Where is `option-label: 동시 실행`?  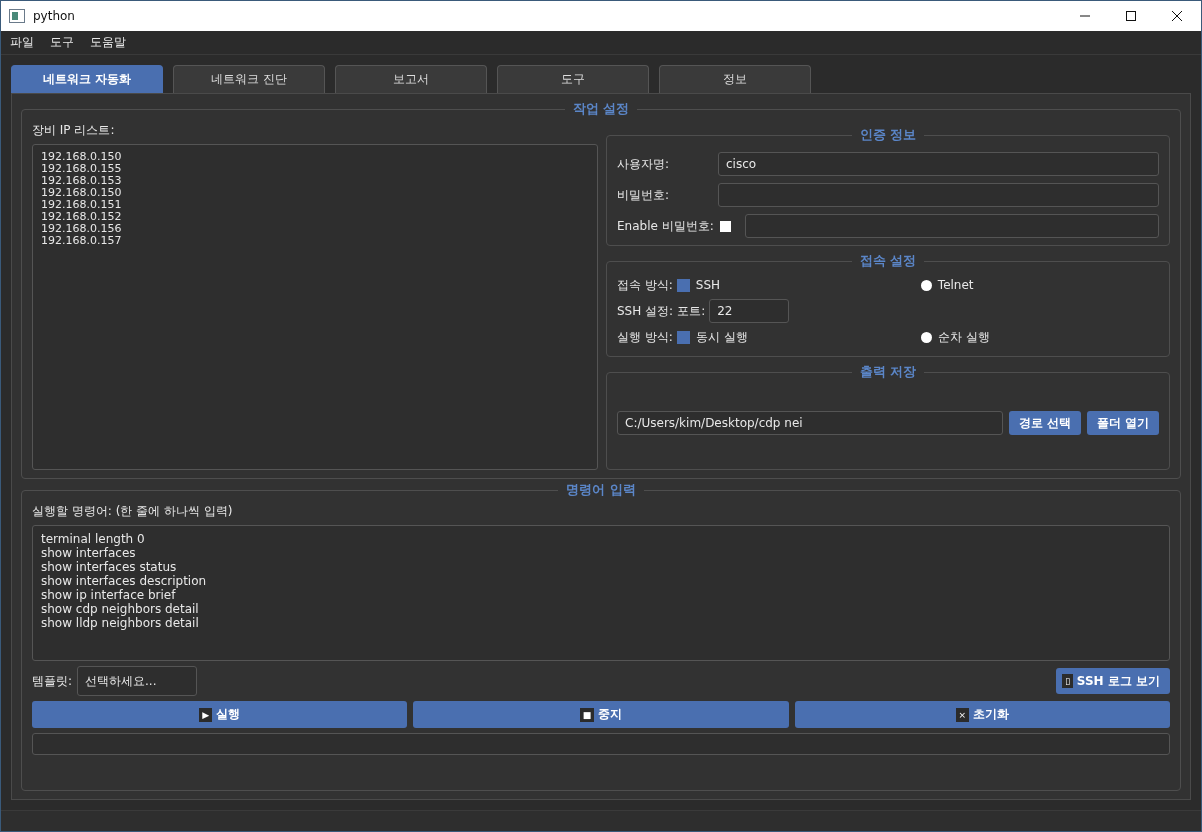 option-label: 동시 실행 is located at coordinates (721, 337).